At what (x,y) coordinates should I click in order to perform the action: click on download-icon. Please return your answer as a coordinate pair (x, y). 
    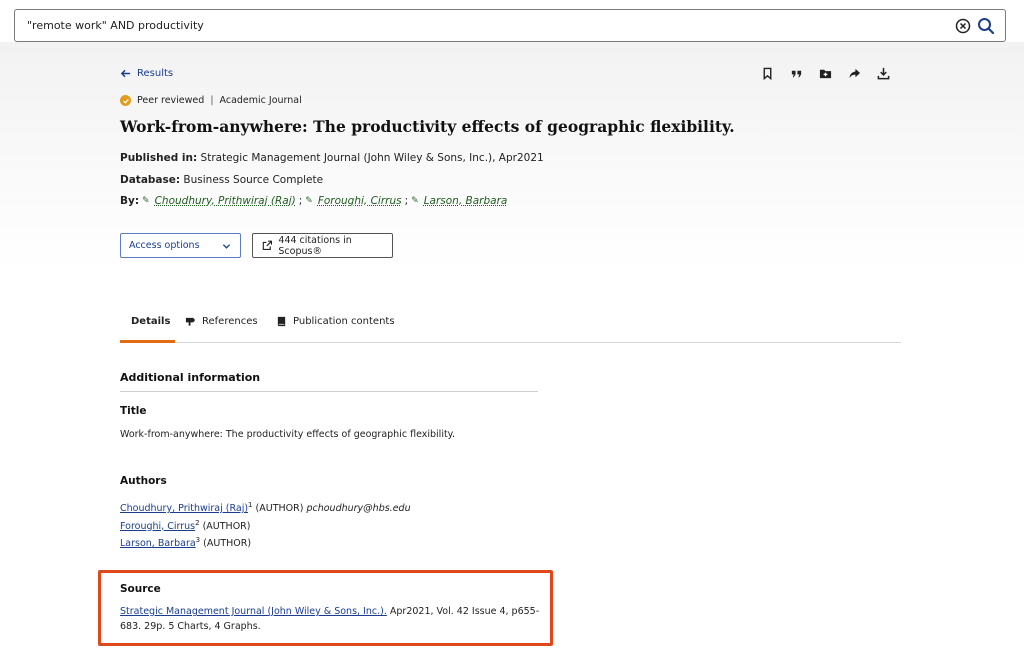
    Looking at the image, I should click on (883, 73).